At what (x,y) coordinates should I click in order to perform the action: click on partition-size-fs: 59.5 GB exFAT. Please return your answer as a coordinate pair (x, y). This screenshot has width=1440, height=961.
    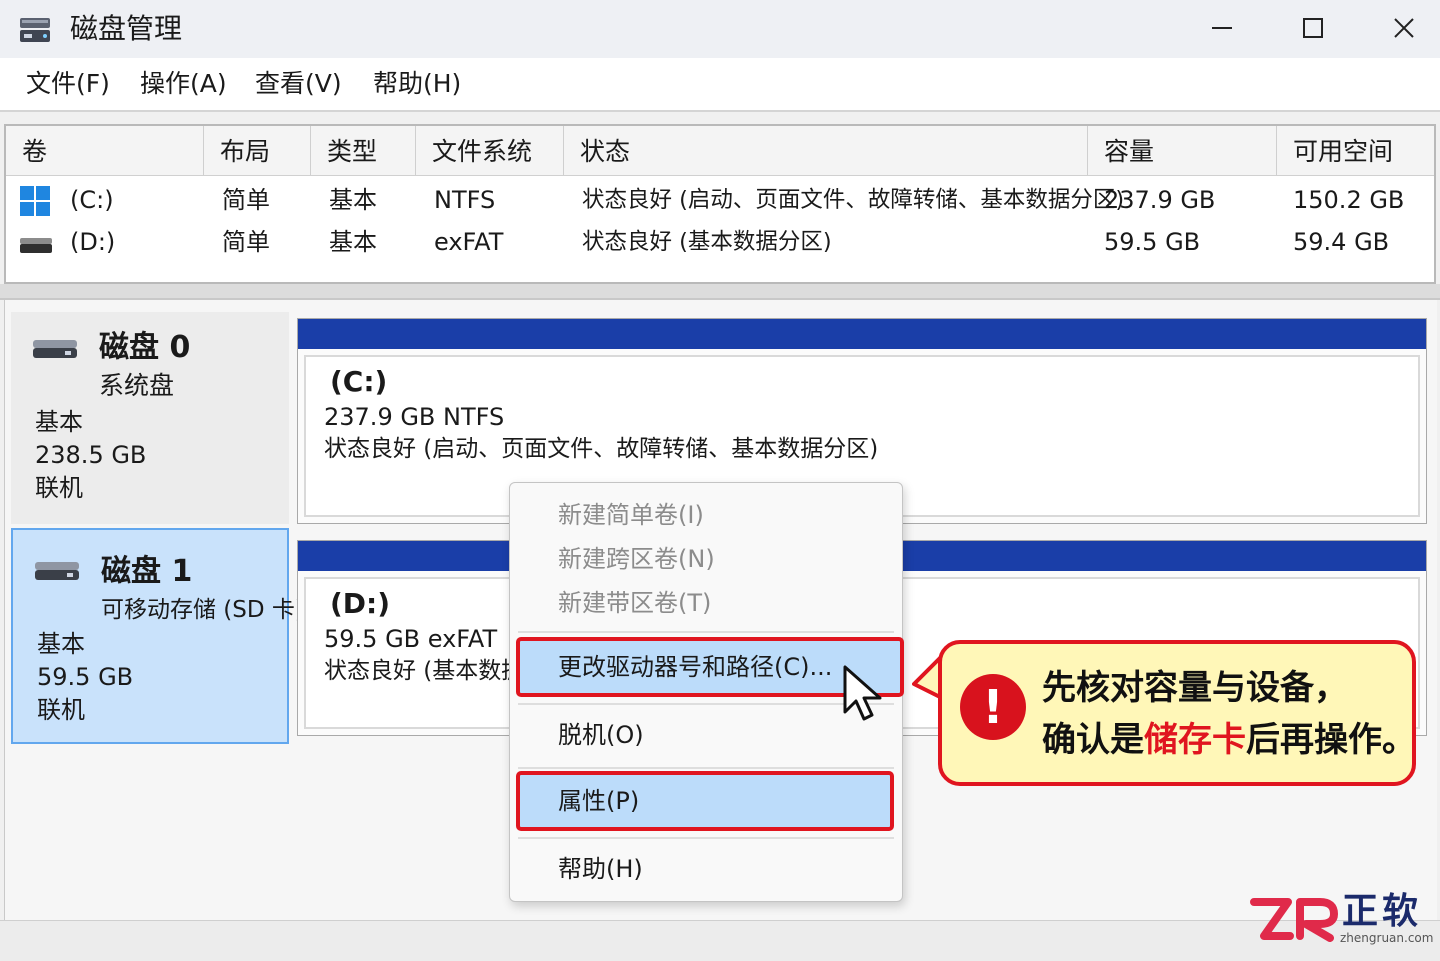
    Looking at the image, I should click on (411, 639).